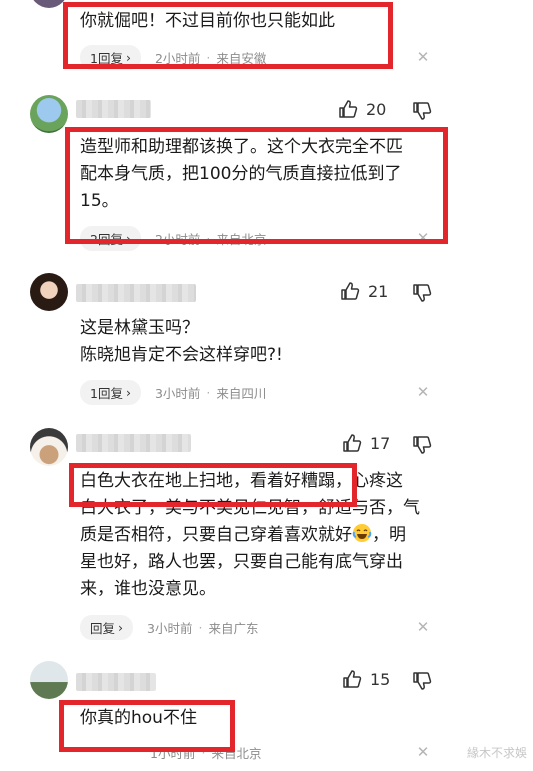  What do you see at coordinates (362, 109) in the screenshot?
I see `like-button: 20` at bounding box center [362, 109].